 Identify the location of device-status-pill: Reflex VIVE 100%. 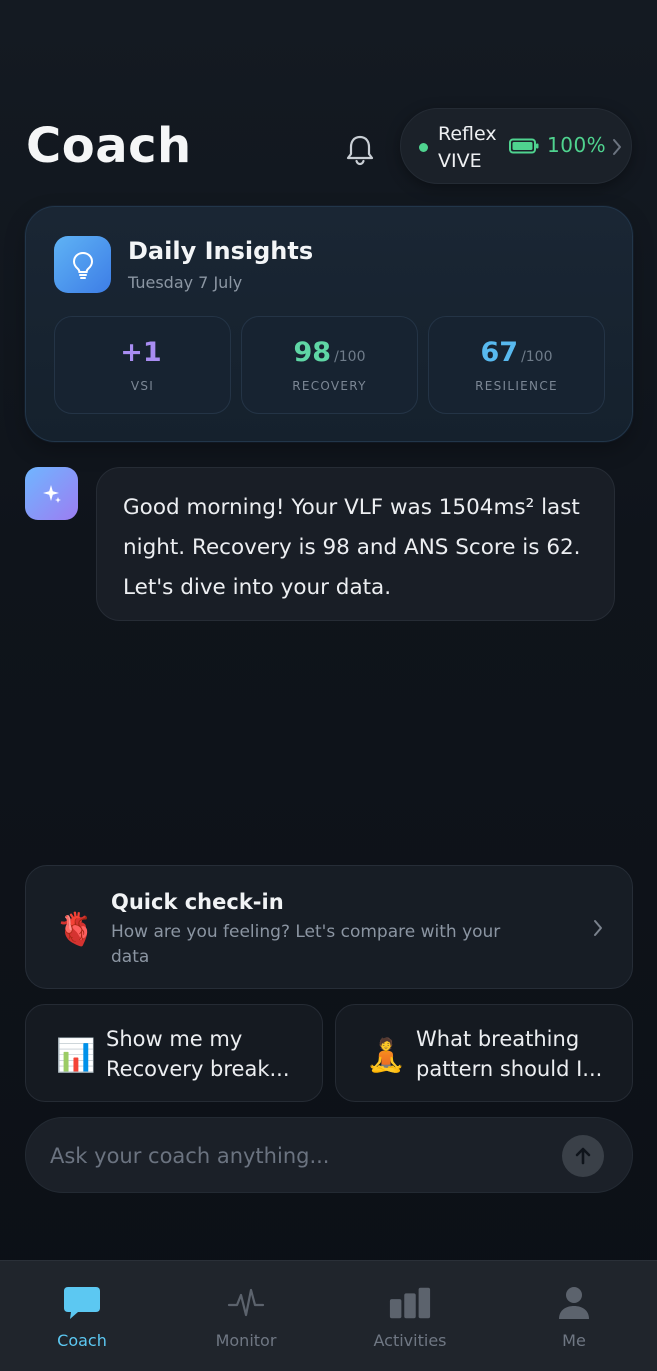
(516, 146).